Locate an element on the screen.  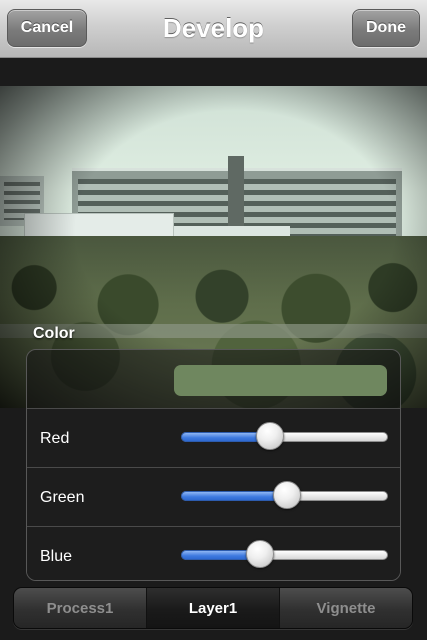
slider-label-green: Green is located at coordinates (62, 497).